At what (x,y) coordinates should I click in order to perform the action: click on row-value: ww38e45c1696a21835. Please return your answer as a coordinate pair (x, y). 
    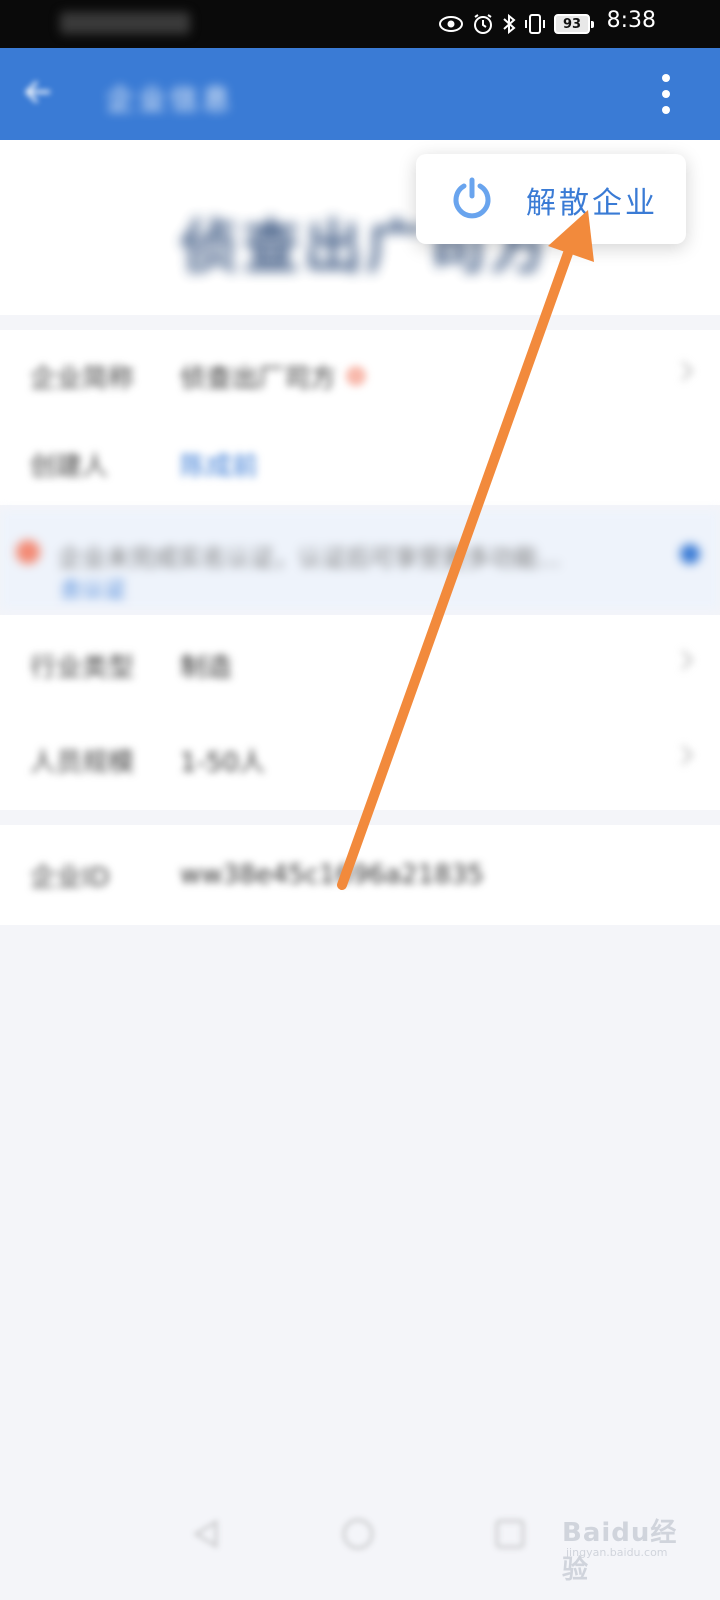
    Looking at the image, I should click on (332, 875).